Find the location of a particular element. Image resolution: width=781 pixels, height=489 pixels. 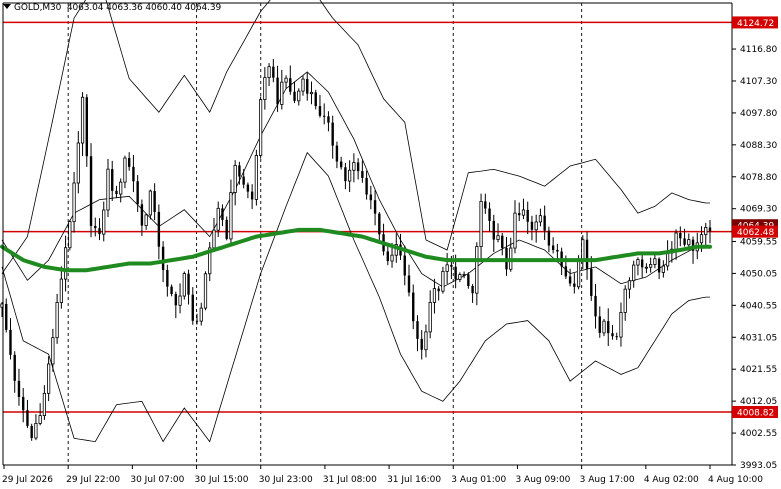

time-label: 31 Jul 16:00 is located at coordinates (414, 480).